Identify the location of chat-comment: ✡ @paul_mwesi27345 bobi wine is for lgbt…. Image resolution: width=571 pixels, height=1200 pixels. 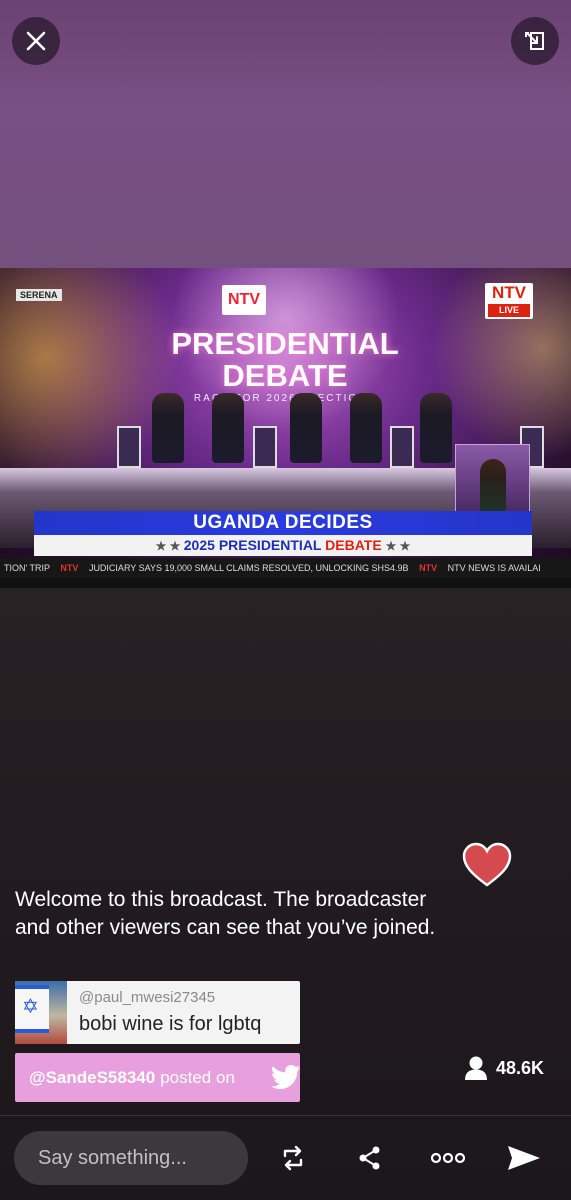
(157, 1012).